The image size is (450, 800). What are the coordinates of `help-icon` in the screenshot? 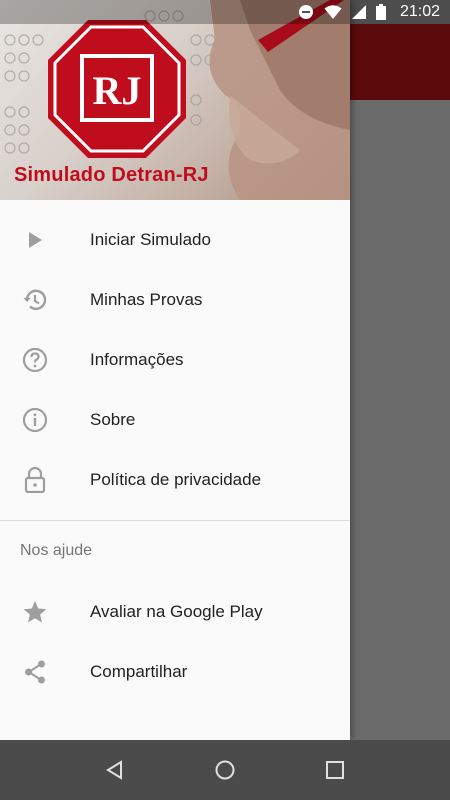 It's located at (35, 360).